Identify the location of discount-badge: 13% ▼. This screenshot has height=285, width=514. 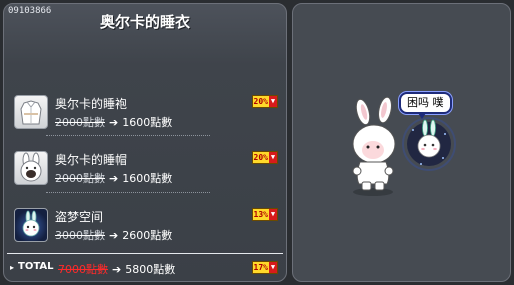
(264, 214).